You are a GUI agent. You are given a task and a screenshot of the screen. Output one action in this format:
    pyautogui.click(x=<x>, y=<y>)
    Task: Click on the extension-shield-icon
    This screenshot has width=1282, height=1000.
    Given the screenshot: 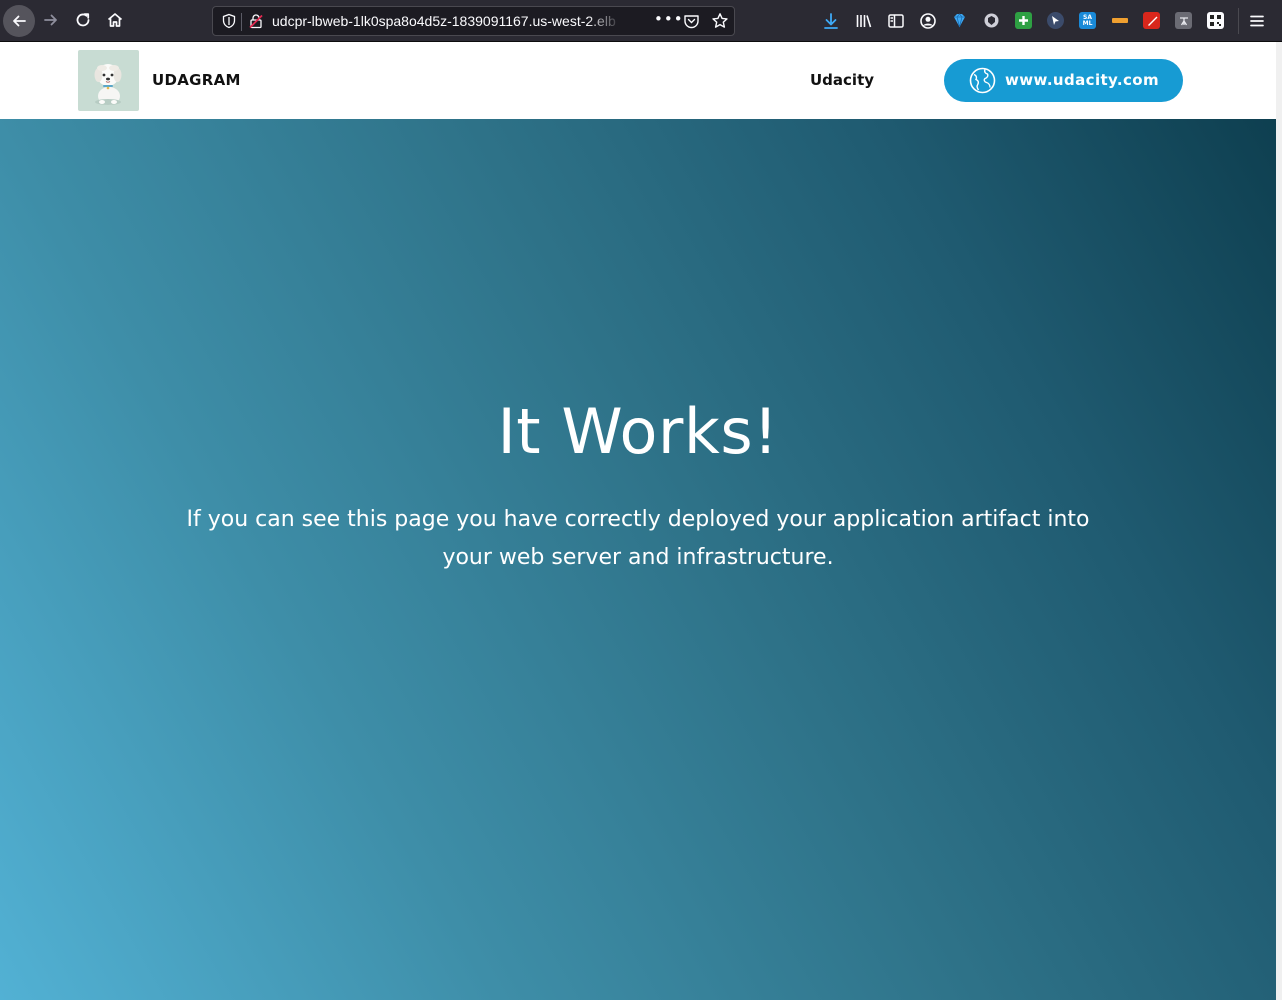 What is the action you would take?
    pyautogui.click(x=991, y=20)
    